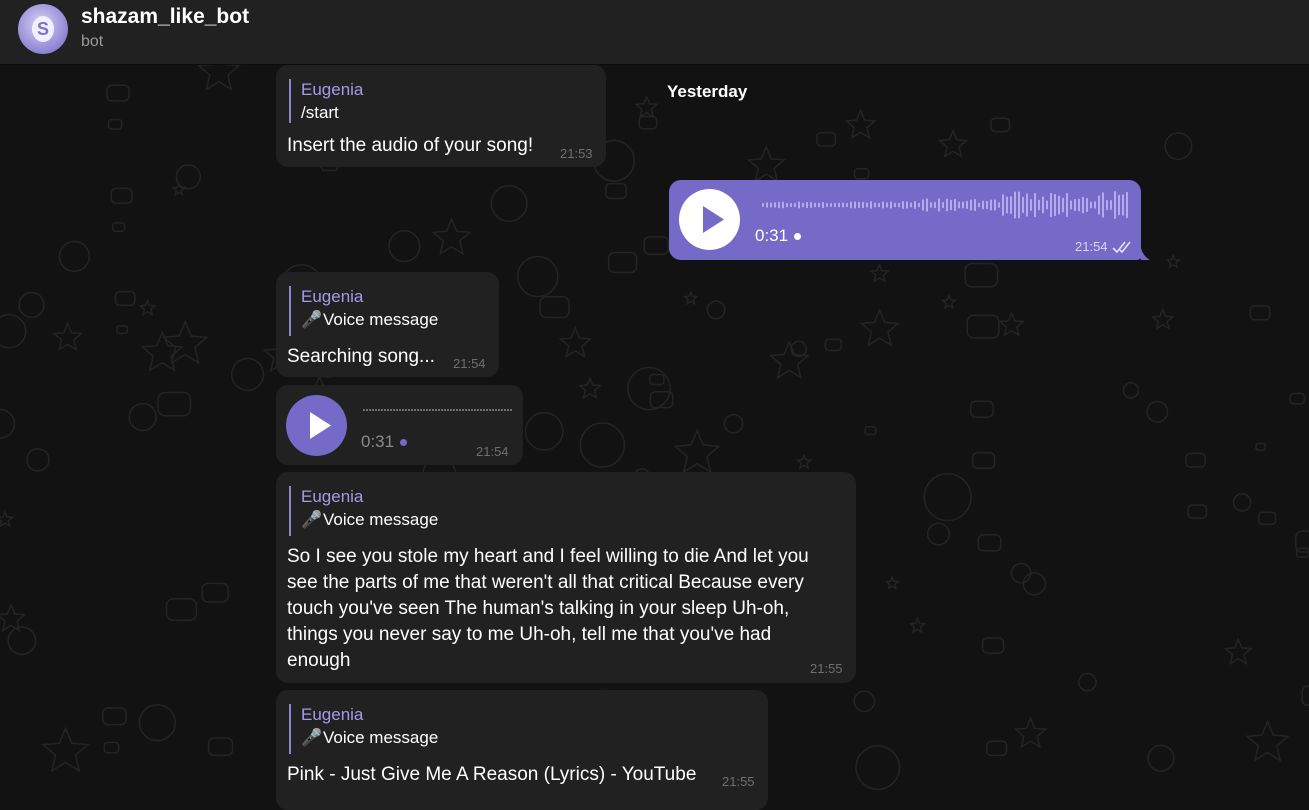 Image resolution: width=1309 pixels, height=810 pixels. I want to click on duration-text: 0:31, so click(378, 441).